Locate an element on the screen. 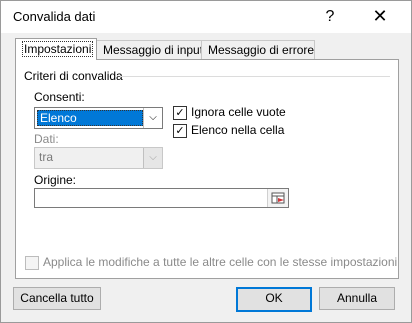 This screenshot has width=412, height=323. cancel-button: Annulla is located at coordinates (357, 298).